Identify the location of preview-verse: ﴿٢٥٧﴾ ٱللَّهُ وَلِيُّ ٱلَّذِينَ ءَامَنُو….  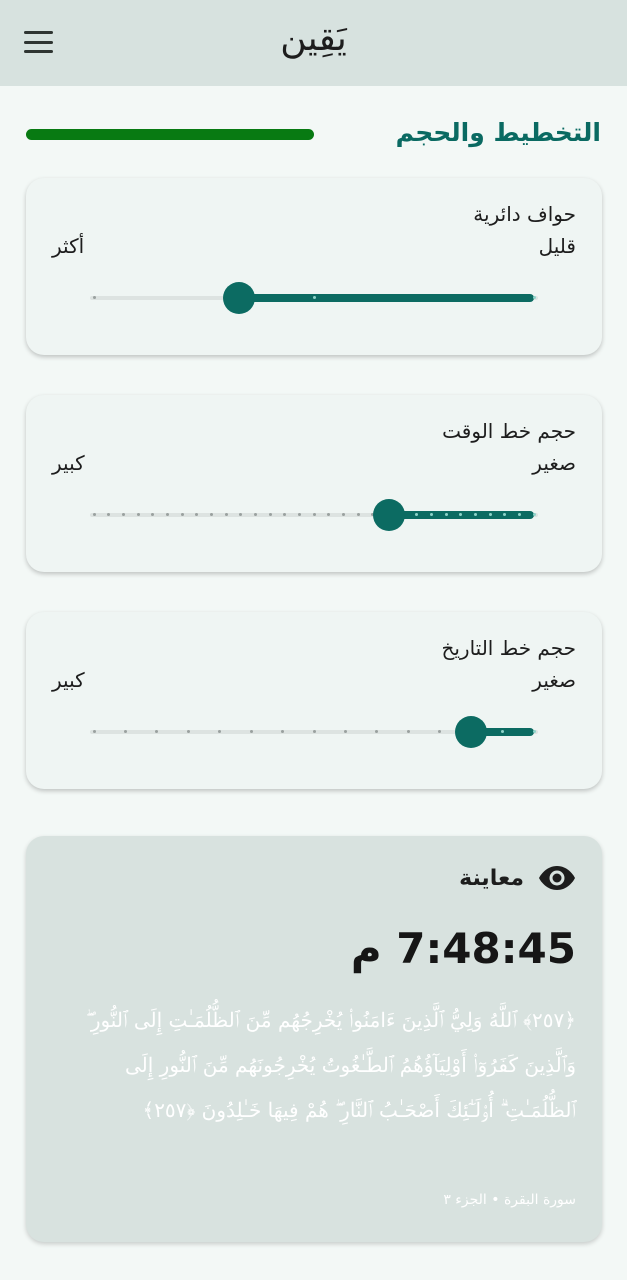
(330, 1065).